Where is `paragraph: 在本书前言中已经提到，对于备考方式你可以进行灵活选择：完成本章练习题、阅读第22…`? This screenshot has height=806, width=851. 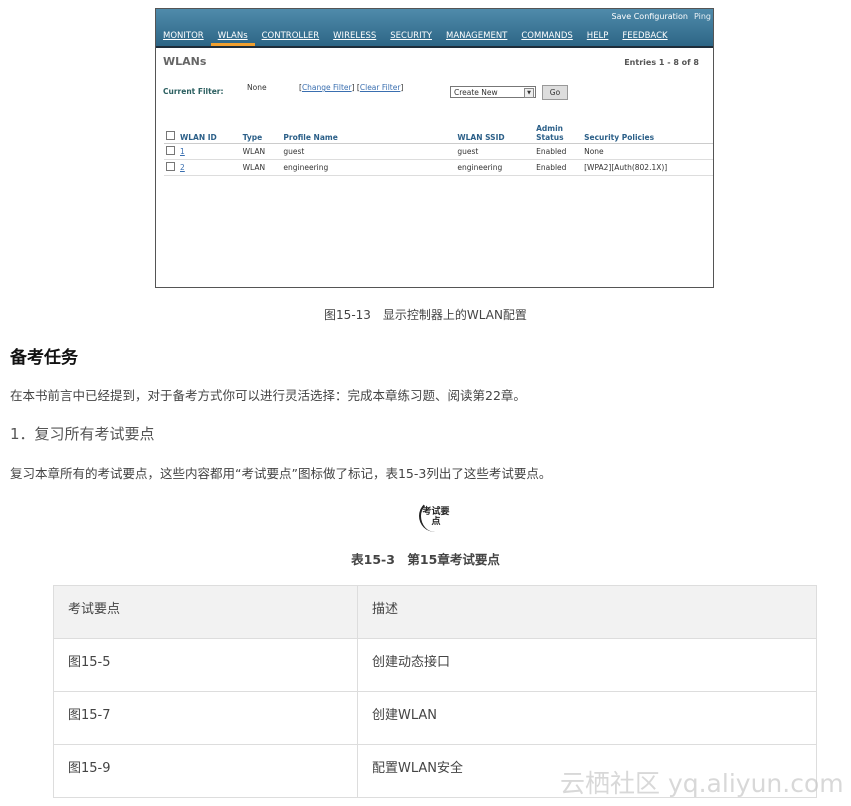
paragraph: 在本书前言中已经提到，对于备考方式你可以进行灵活选择：完成本章练习题、阅读第22… is located at coordinates (268, 395).